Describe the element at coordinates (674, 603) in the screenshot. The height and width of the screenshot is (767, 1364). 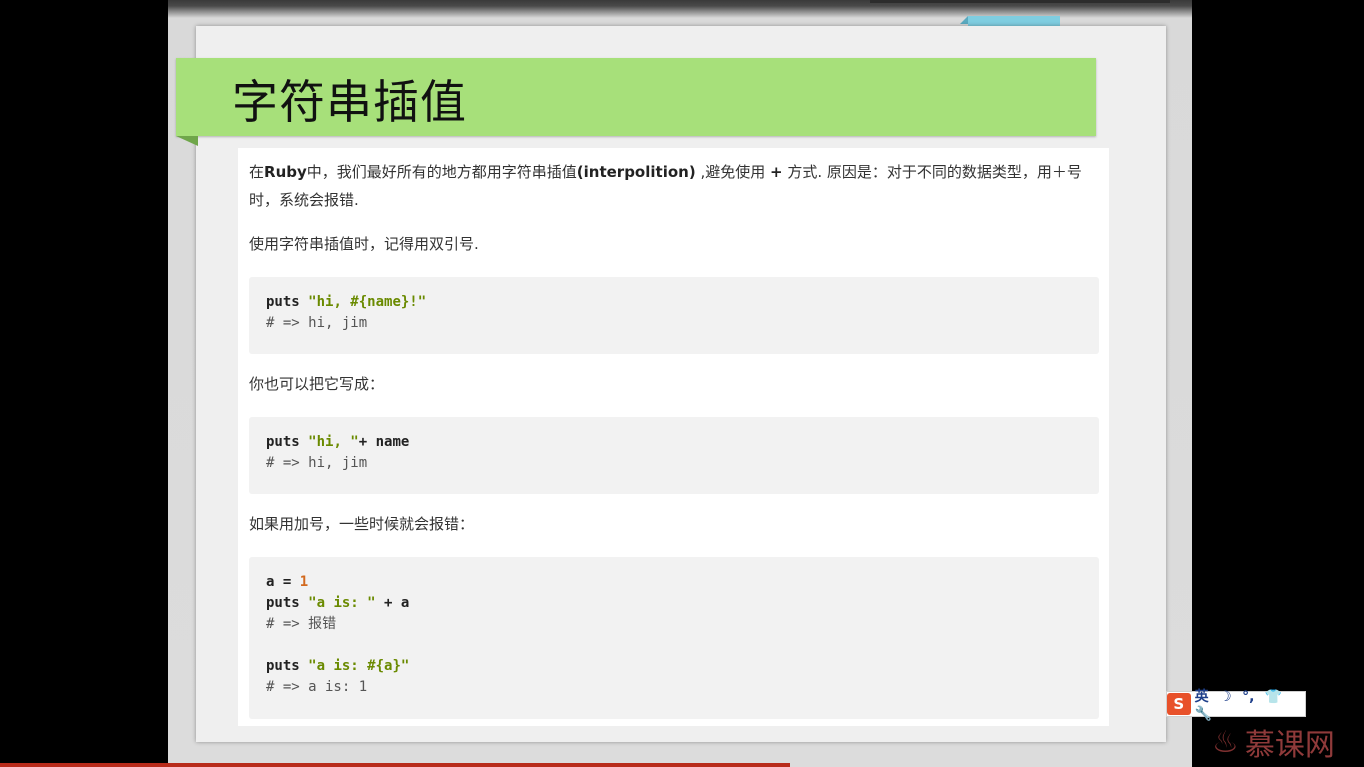
I see `code-line: puts "a is: " + a` at that location.